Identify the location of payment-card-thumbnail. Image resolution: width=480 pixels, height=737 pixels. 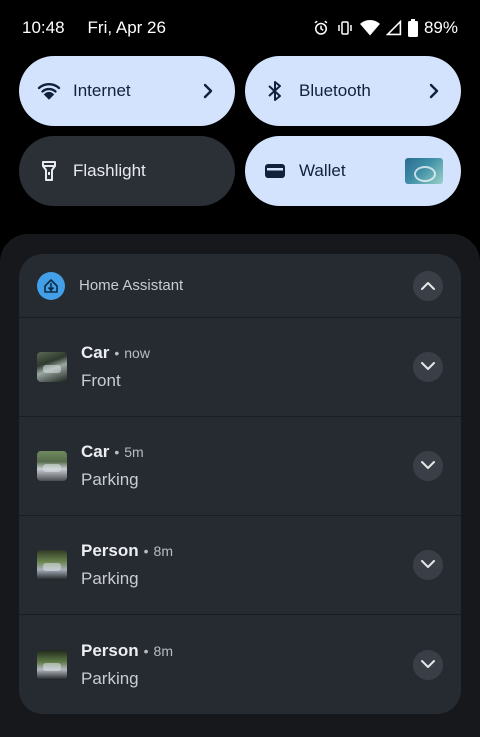
(424, 171).